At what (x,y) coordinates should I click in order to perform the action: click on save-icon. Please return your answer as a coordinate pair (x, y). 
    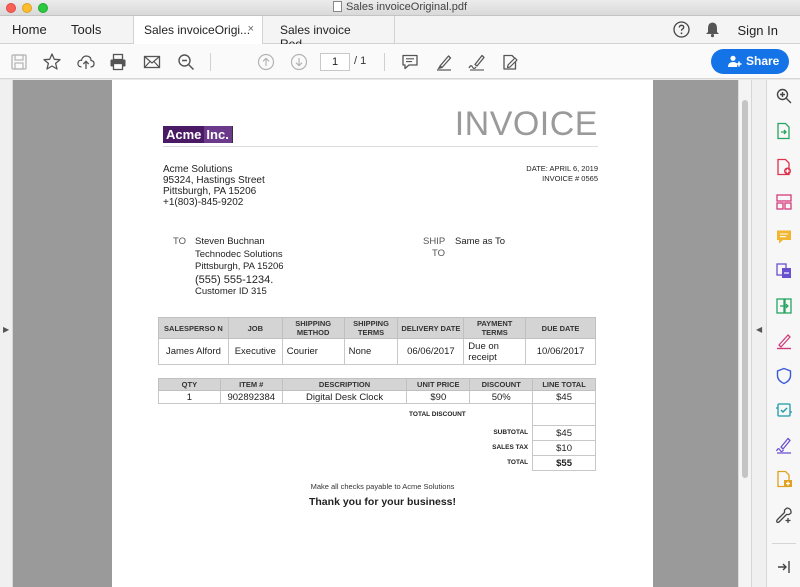
    Looking at the image, I should click on (19, 62).